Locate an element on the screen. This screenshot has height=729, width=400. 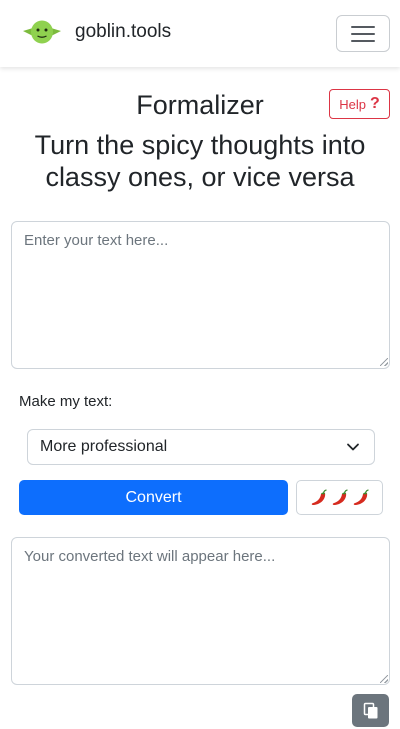
help-button: Help ? is located at coordinates (359, 104).